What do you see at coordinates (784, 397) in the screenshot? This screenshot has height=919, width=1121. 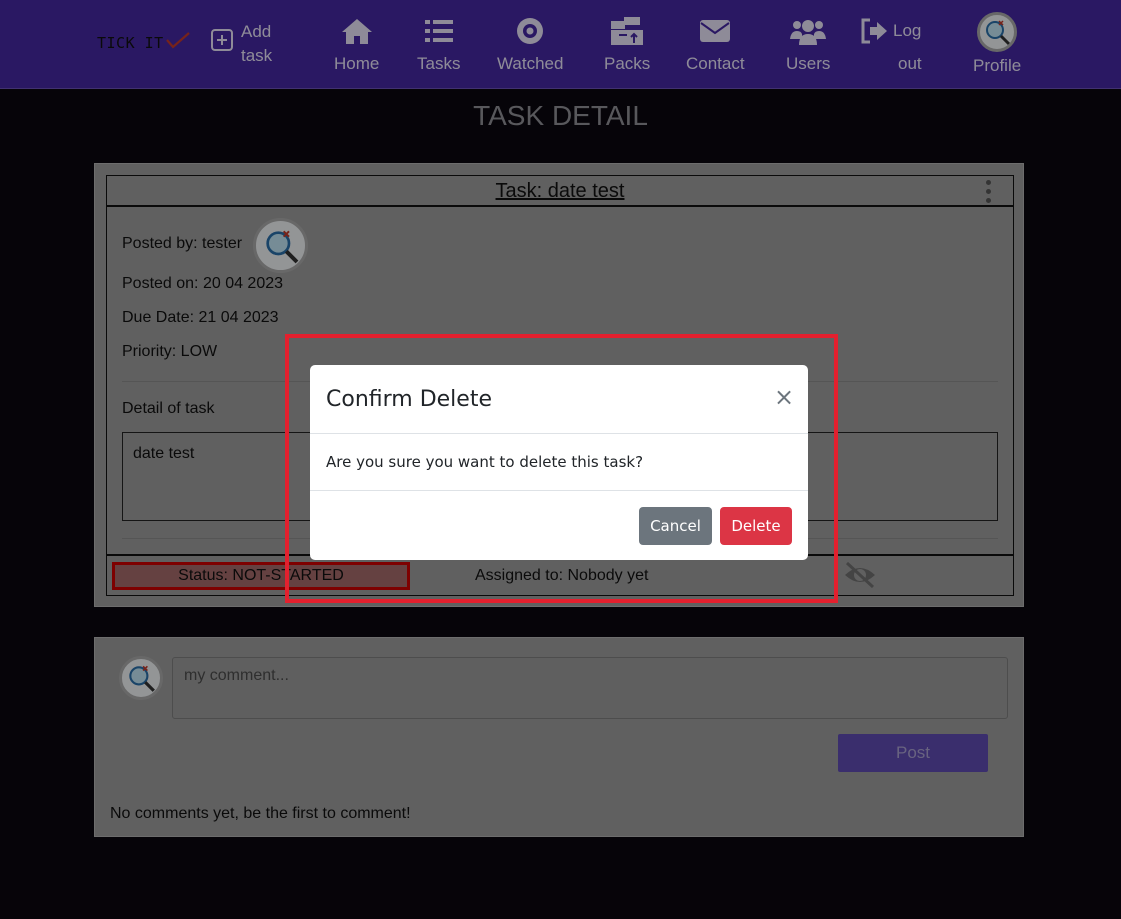 I see `close-icon: ×` at bounding box center [784, 397].